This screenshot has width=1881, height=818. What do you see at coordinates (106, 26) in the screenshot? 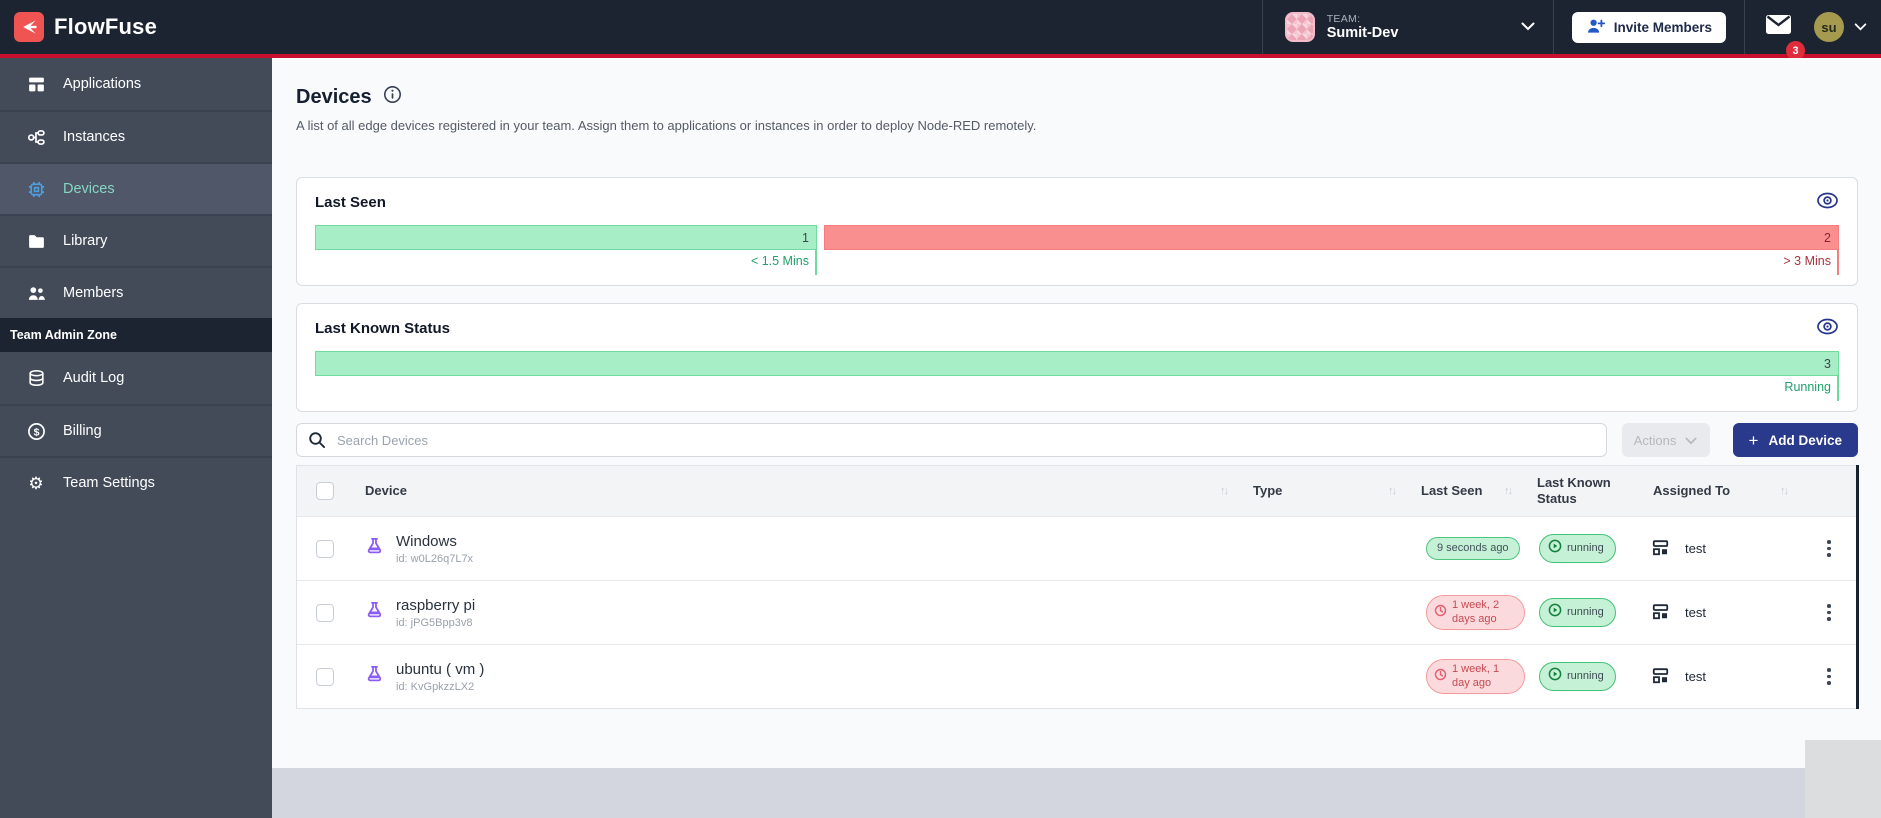
I see `flowfuse-logo-text: FlowFuse` at bounding box center [106, 26].